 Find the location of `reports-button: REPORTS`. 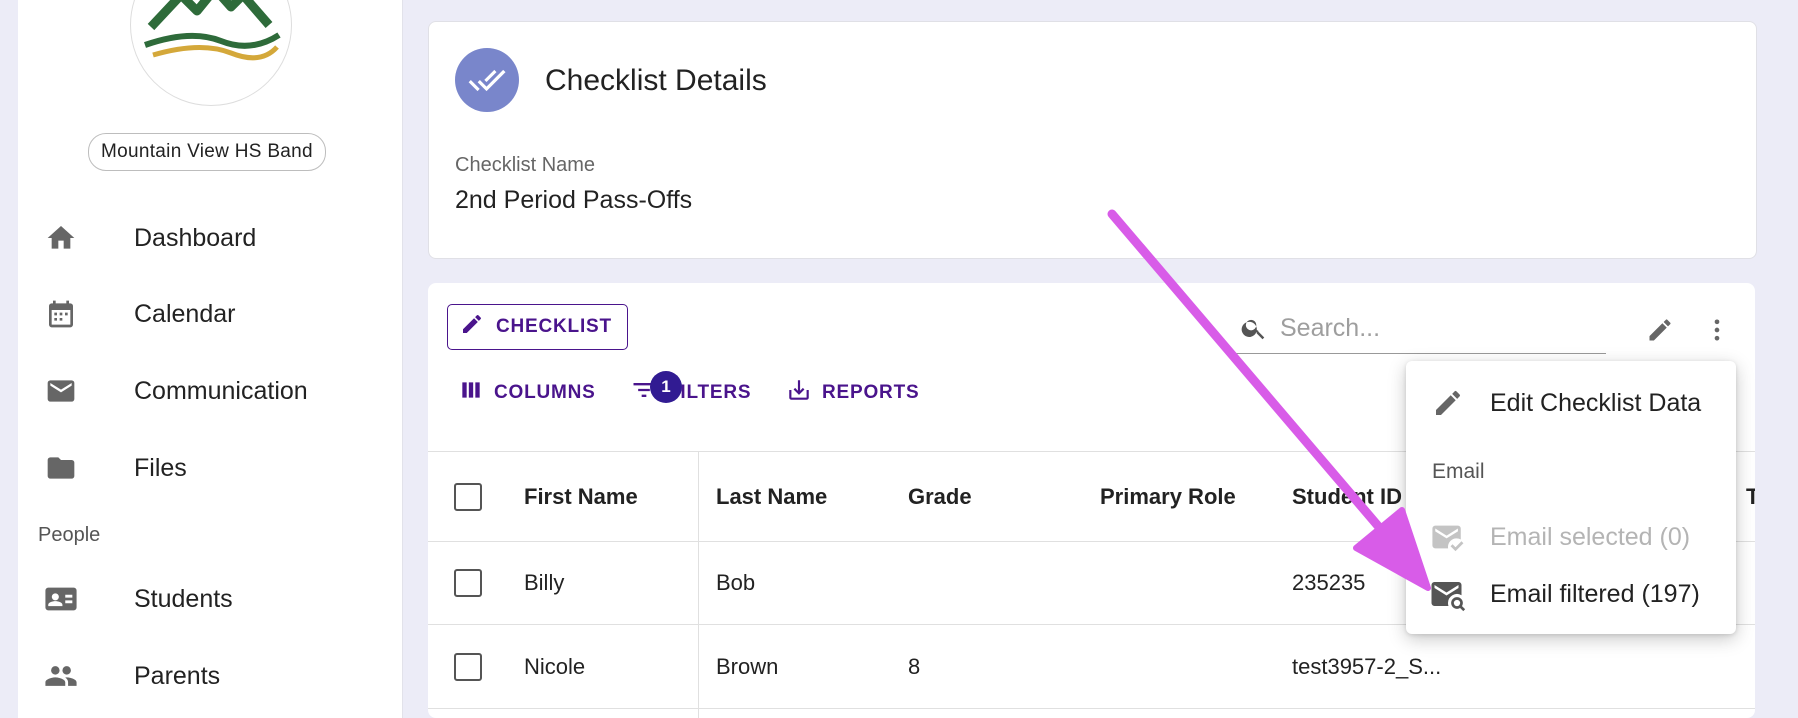

reports-button: REPORTS is located at coordinates (852, 393).